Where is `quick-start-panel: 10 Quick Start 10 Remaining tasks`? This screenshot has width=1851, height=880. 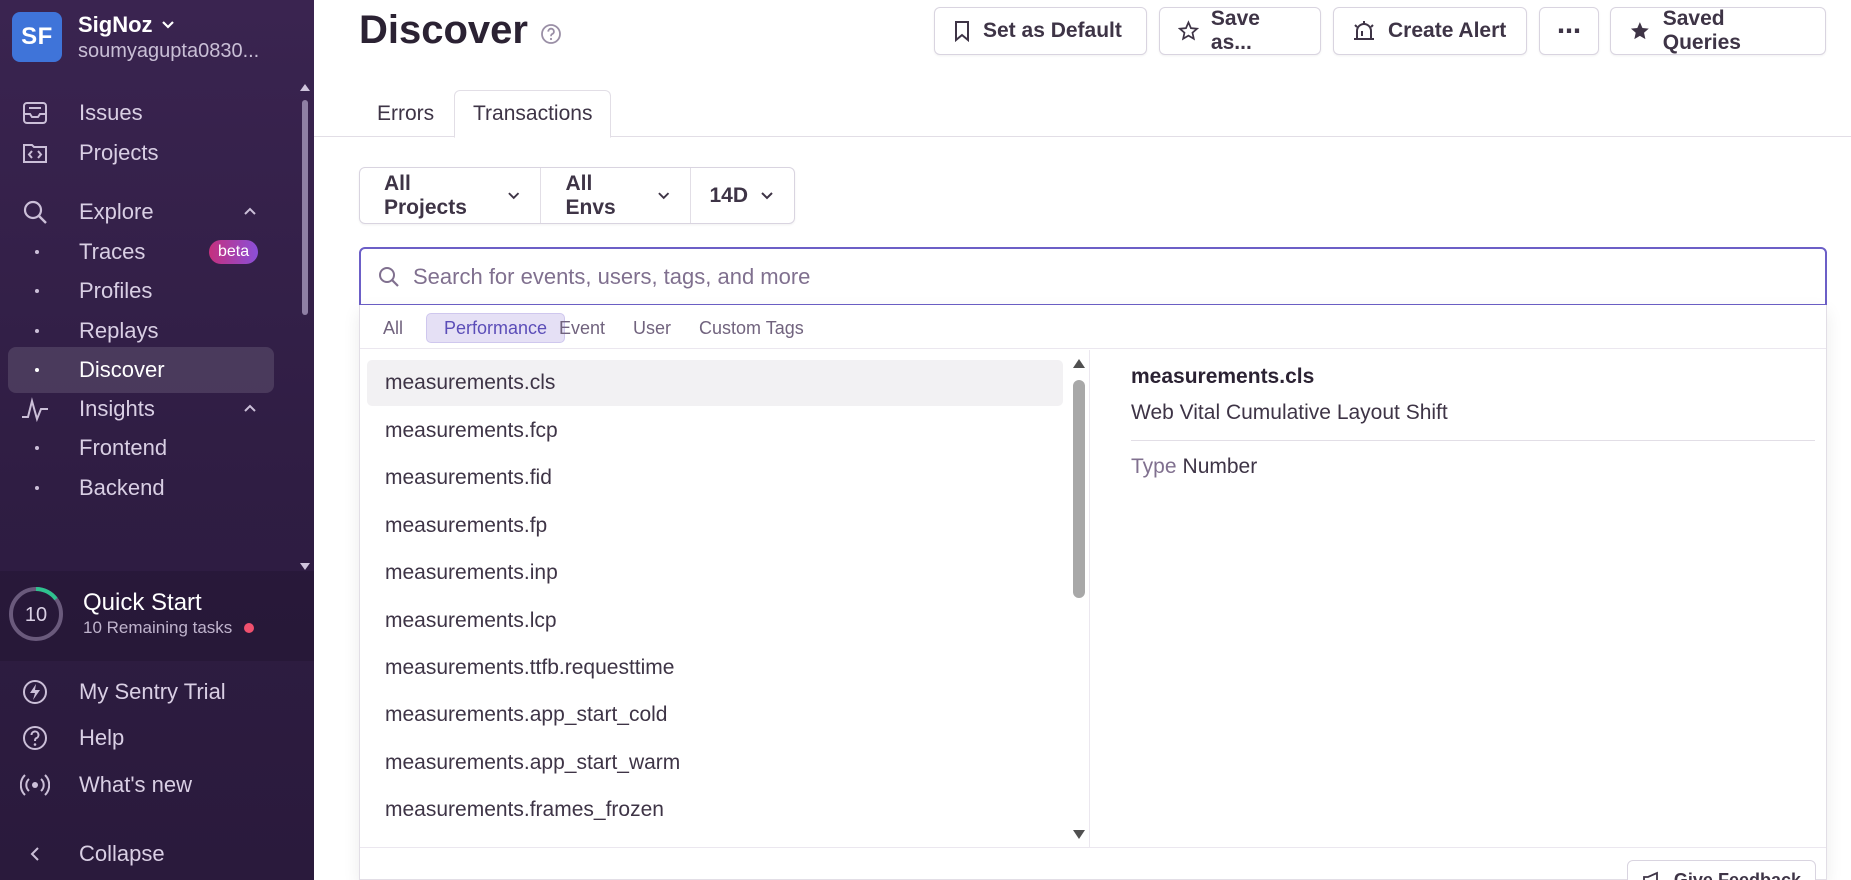 quick-start-panel: 10 Quick Start 10 Remaining tasks is located at coordinates (157, 616).